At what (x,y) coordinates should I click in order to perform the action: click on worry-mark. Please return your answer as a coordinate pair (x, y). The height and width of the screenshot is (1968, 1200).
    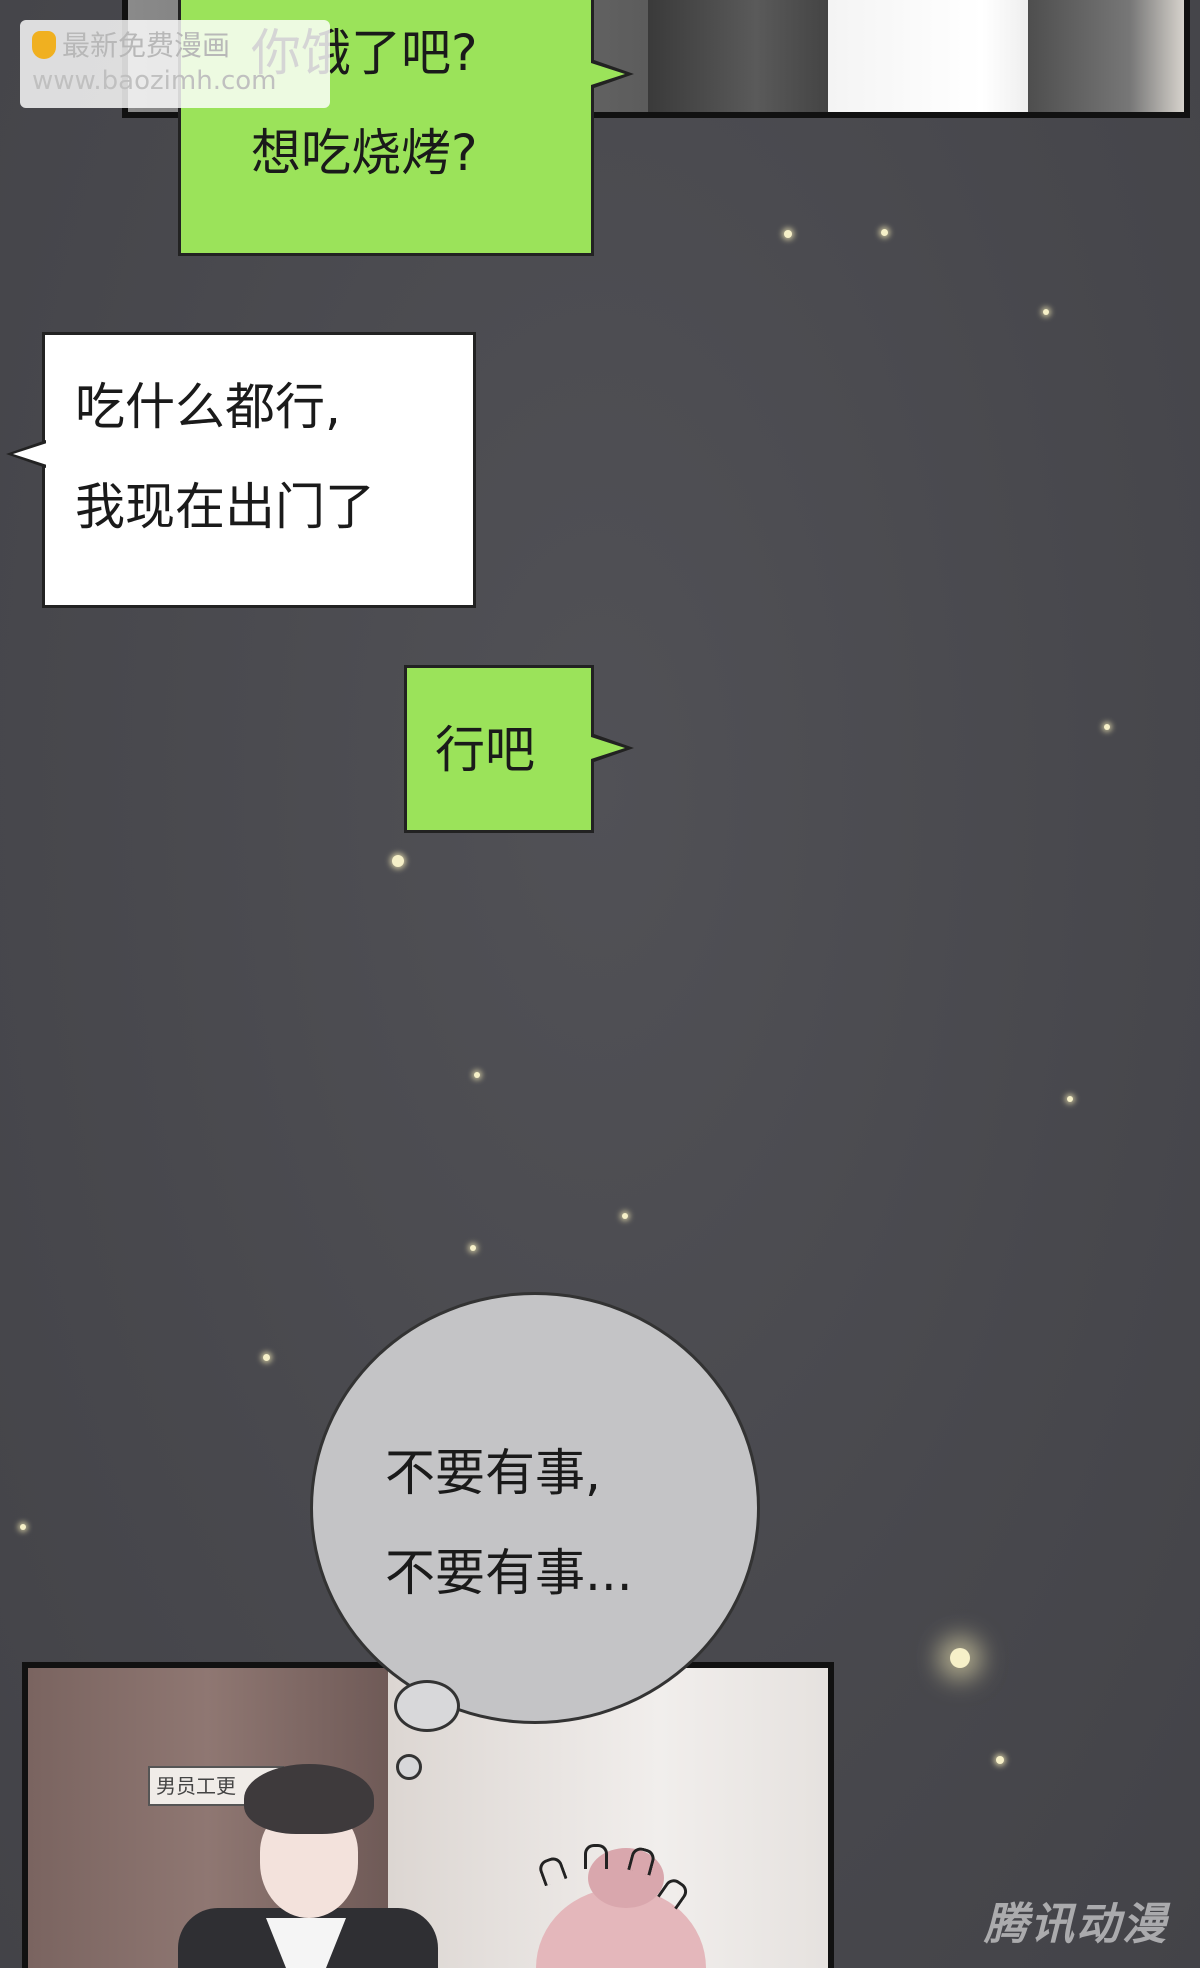
    Looking at the image, I should click on (596, 1856).